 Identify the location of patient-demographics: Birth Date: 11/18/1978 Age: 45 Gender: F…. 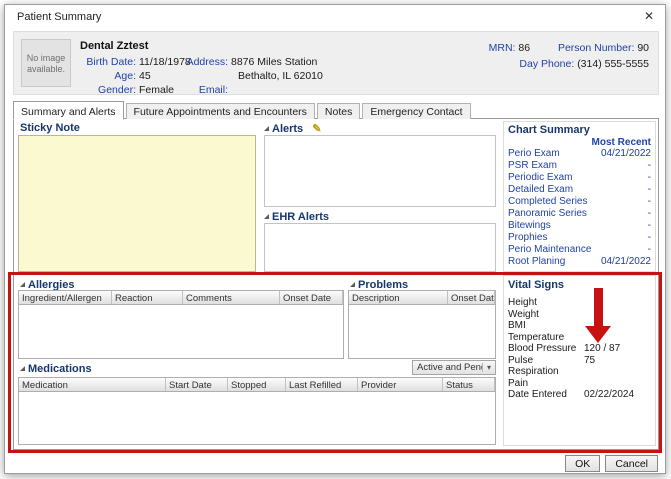
(134, 76).